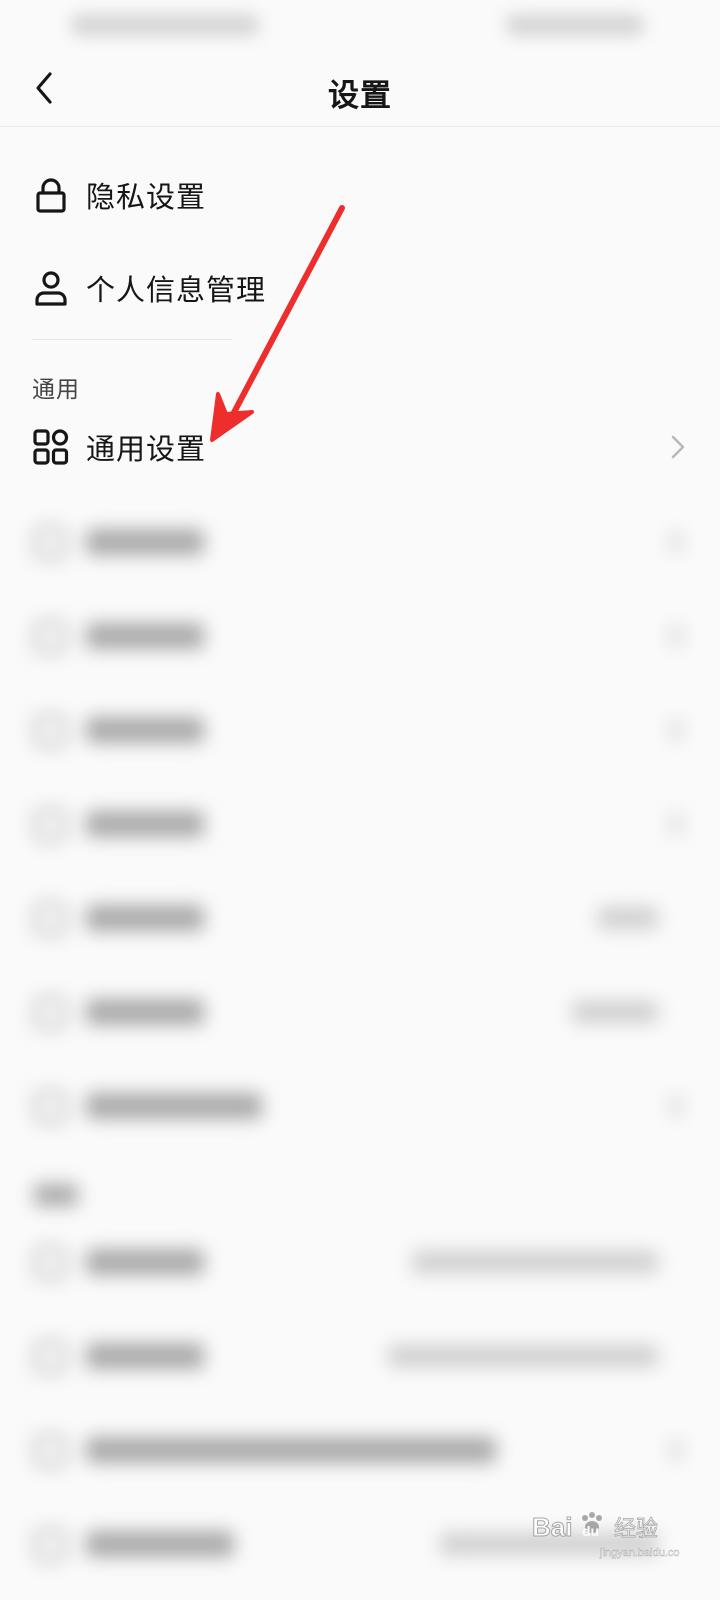  I want to click on lock-icon, so click(51, 195).